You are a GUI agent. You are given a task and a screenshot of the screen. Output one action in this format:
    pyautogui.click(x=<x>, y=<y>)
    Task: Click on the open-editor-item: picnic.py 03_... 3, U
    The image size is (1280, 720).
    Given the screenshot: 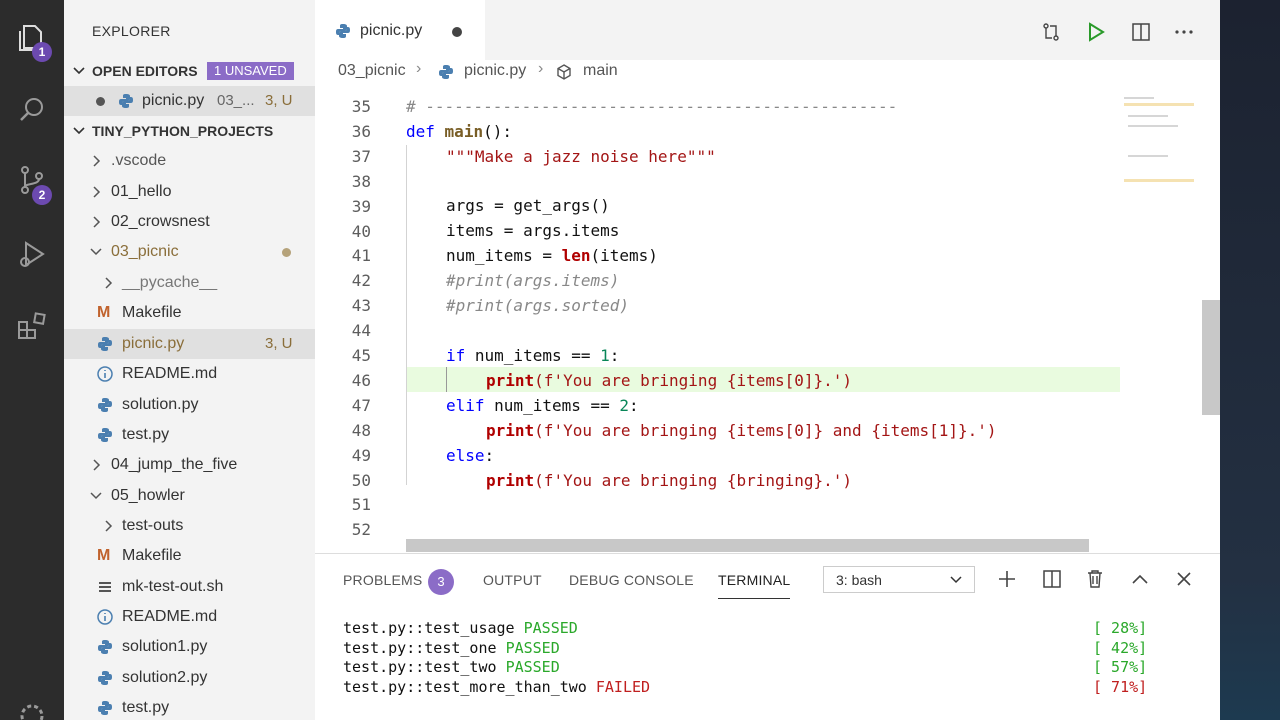 What is the action you would take?
    pyautogui.click(x=189, y=101)
    